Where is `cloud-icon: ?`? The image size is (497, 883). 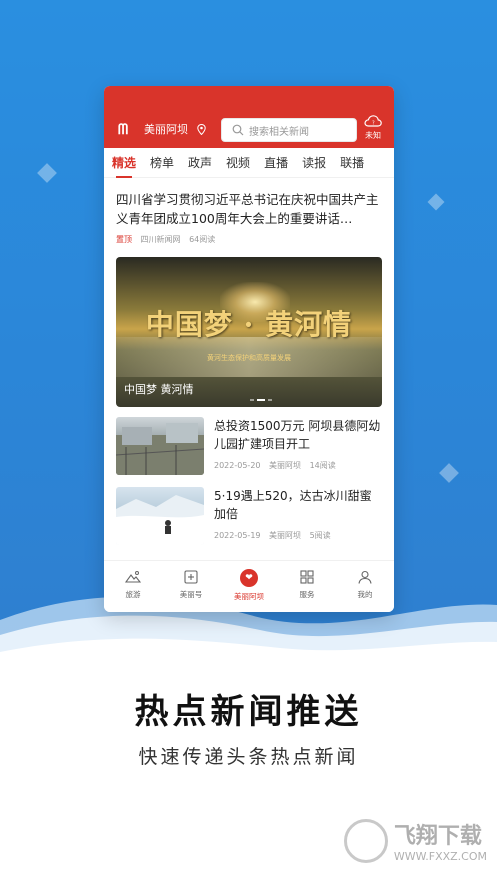
cloud-icon: ? is located at coordinates (373, 121).